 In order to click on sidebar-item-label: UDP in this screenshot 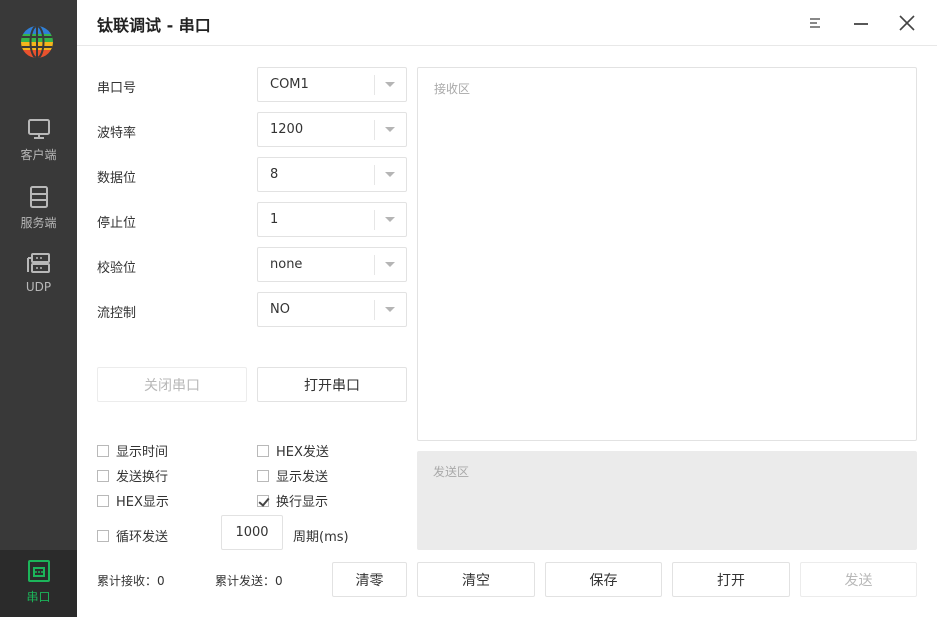, I will do `click(38, 287)`.